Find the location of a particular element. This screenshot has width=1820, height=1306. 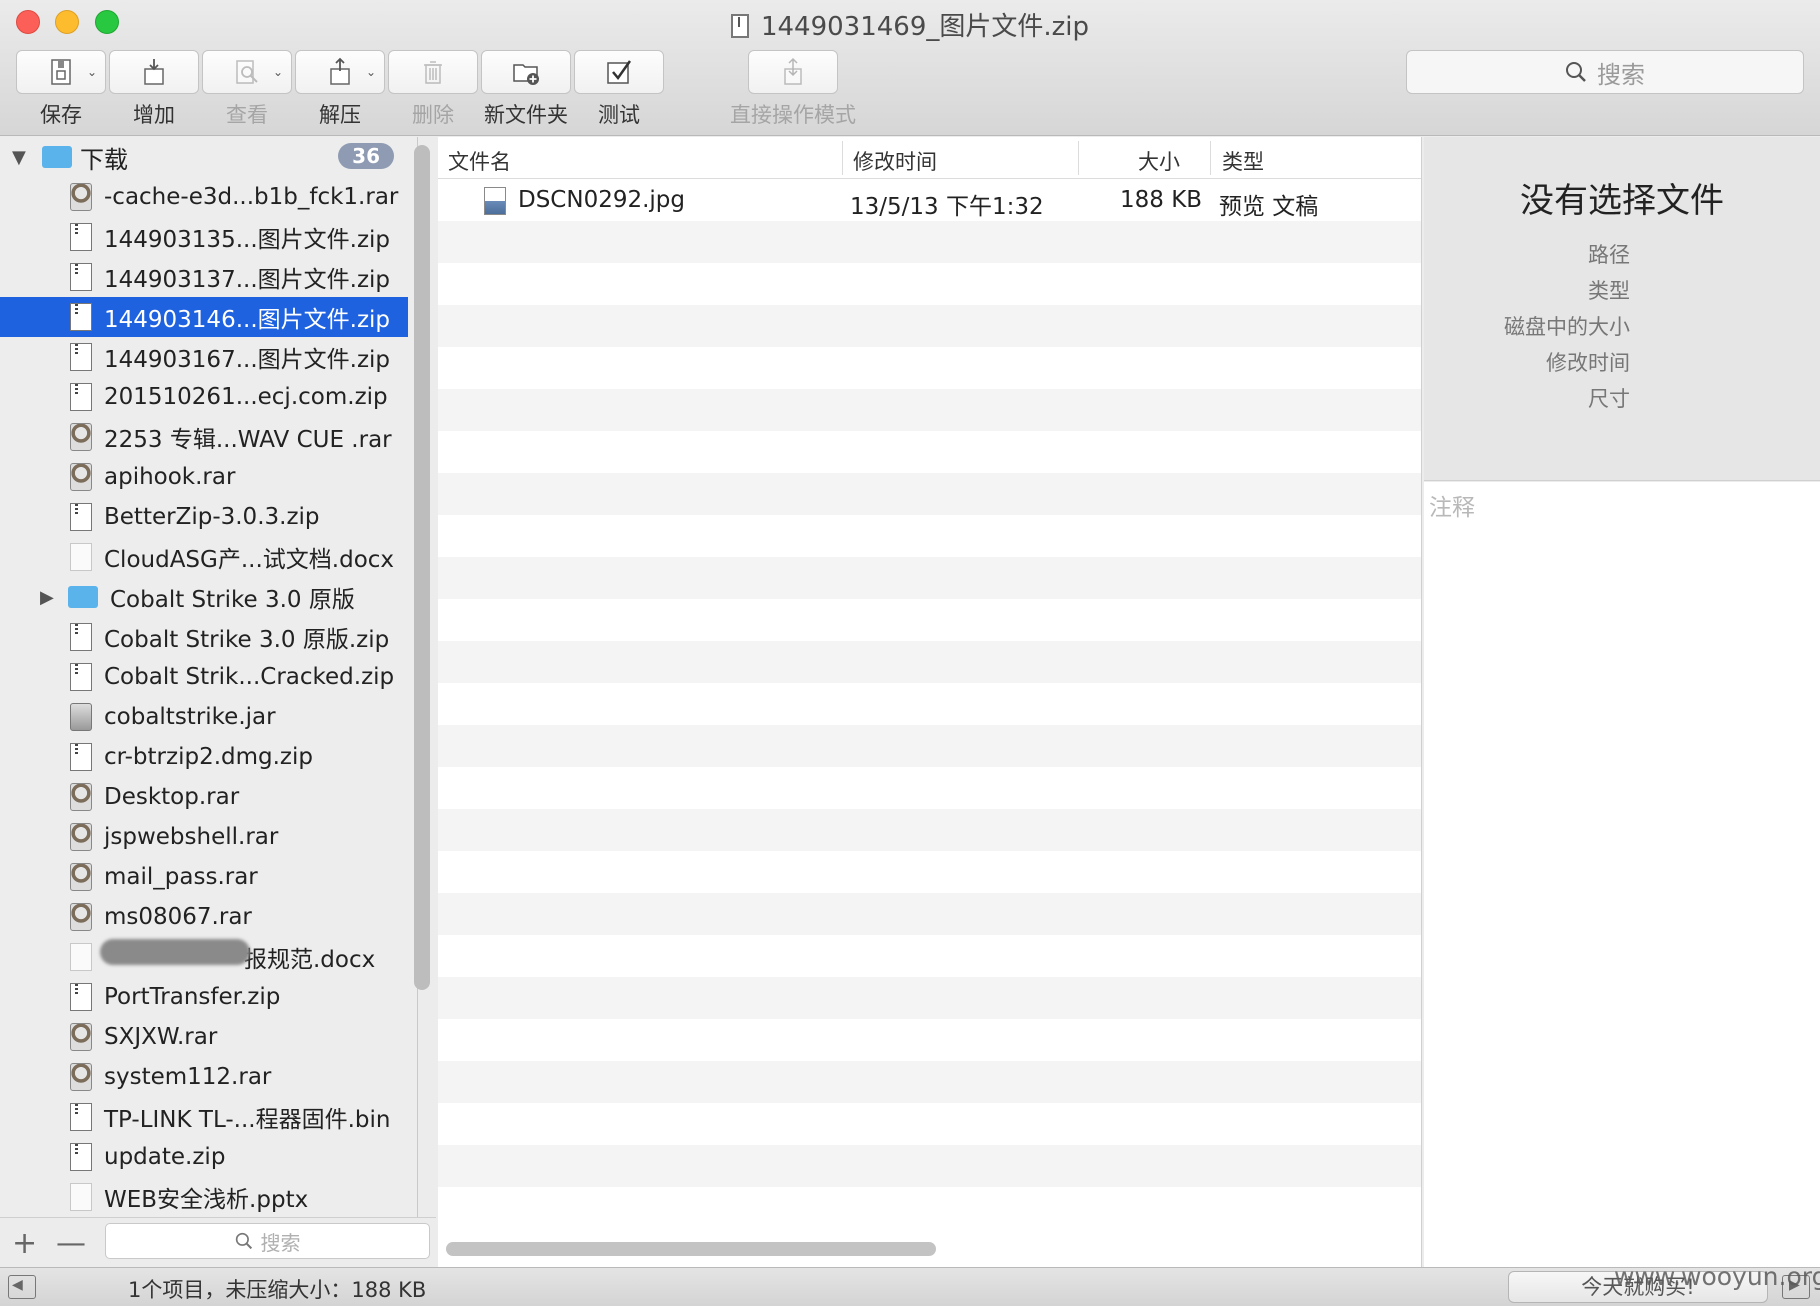

sidebar-item: jspwebshell.rar is located at coordinates (204, 837).